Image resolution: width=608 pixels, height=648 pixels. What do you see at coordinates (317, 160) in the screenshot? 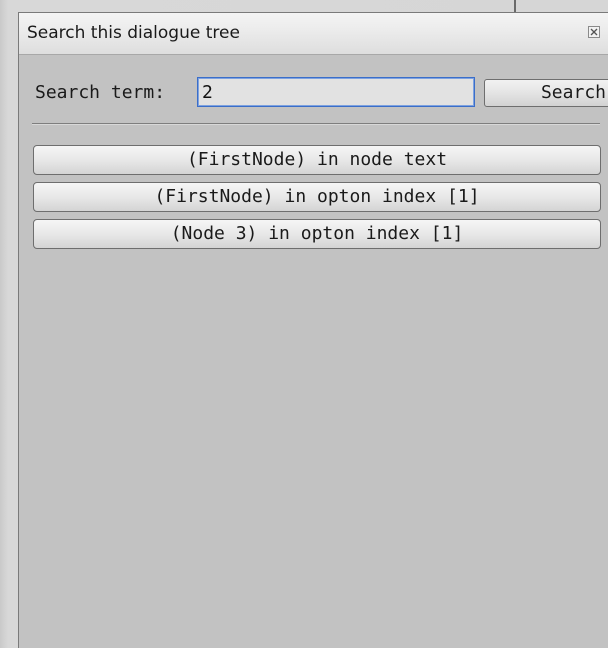
I see `result-button: (FirstNode) in node text` at bounding box center [317, 160].